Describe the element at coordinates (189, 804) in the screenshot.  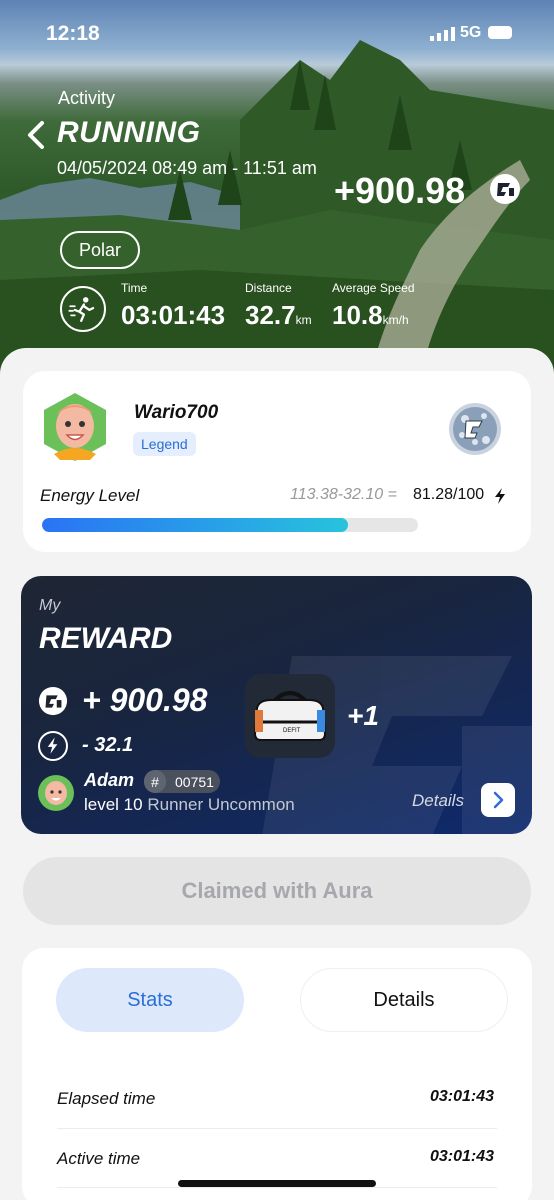
I see `owner-level: level 10 Runner Uncommon` at that location.